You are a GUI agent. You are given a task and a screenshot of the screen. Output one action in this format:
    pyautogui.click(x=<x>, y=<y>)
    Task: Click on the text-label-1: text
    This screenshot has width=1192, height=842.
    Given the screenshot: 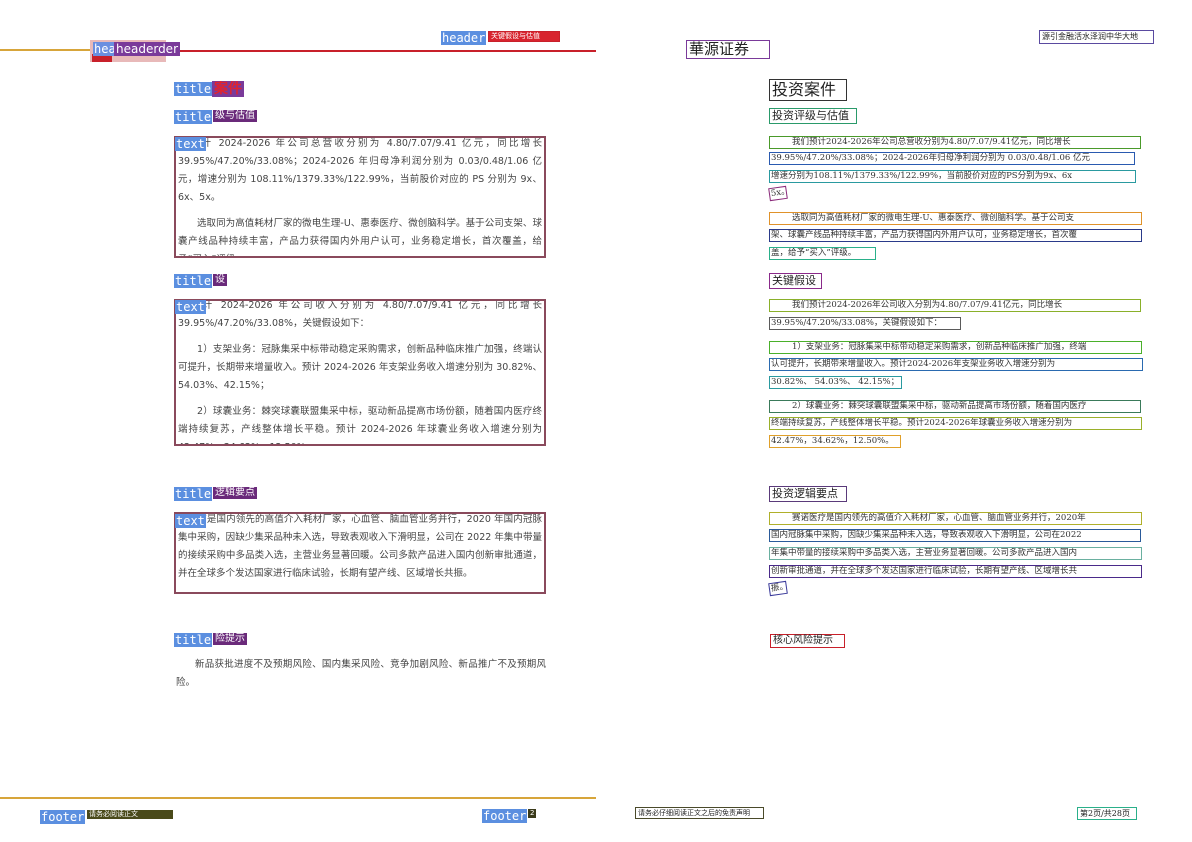 What is the action you would take?
    pyautogui.click(x=190, y=144)
    